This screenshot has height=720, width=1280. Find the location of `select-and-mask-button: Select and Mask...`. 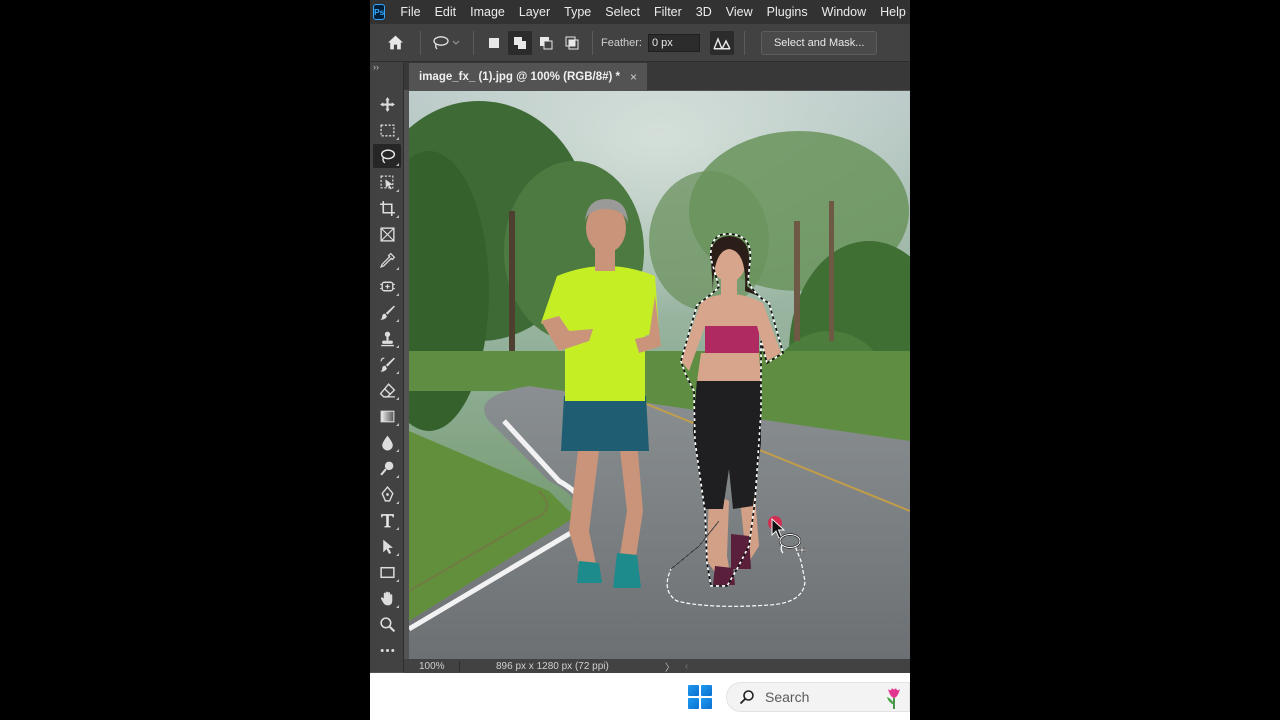

select-and-mask-button: Select and Mask... is located at coordinates (819, 42).